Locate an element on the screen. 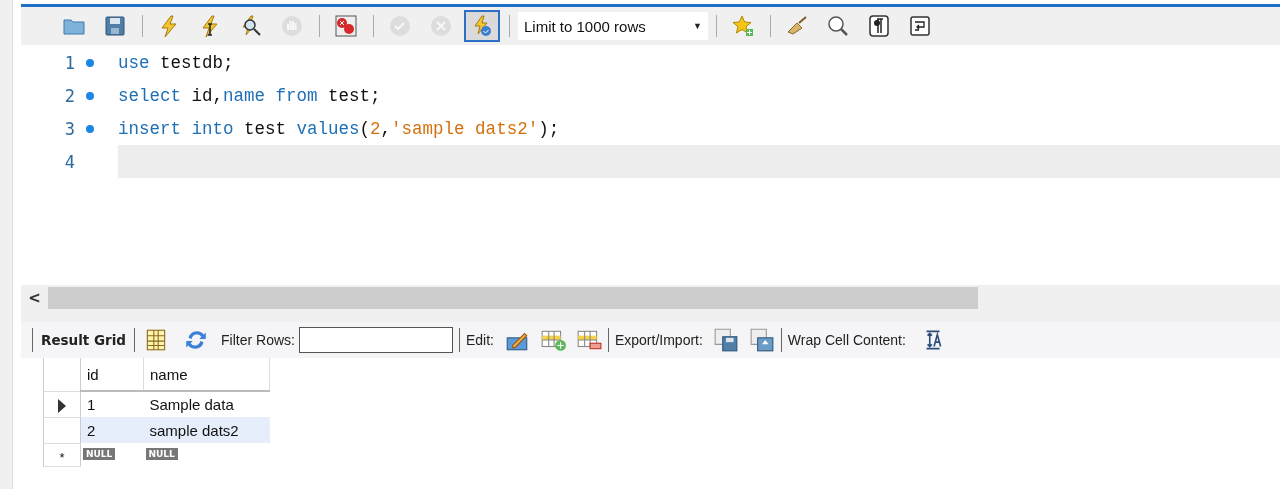 This screenshot has height=489, width=1280. error-stop-icon is located at coordinates (346, 26).